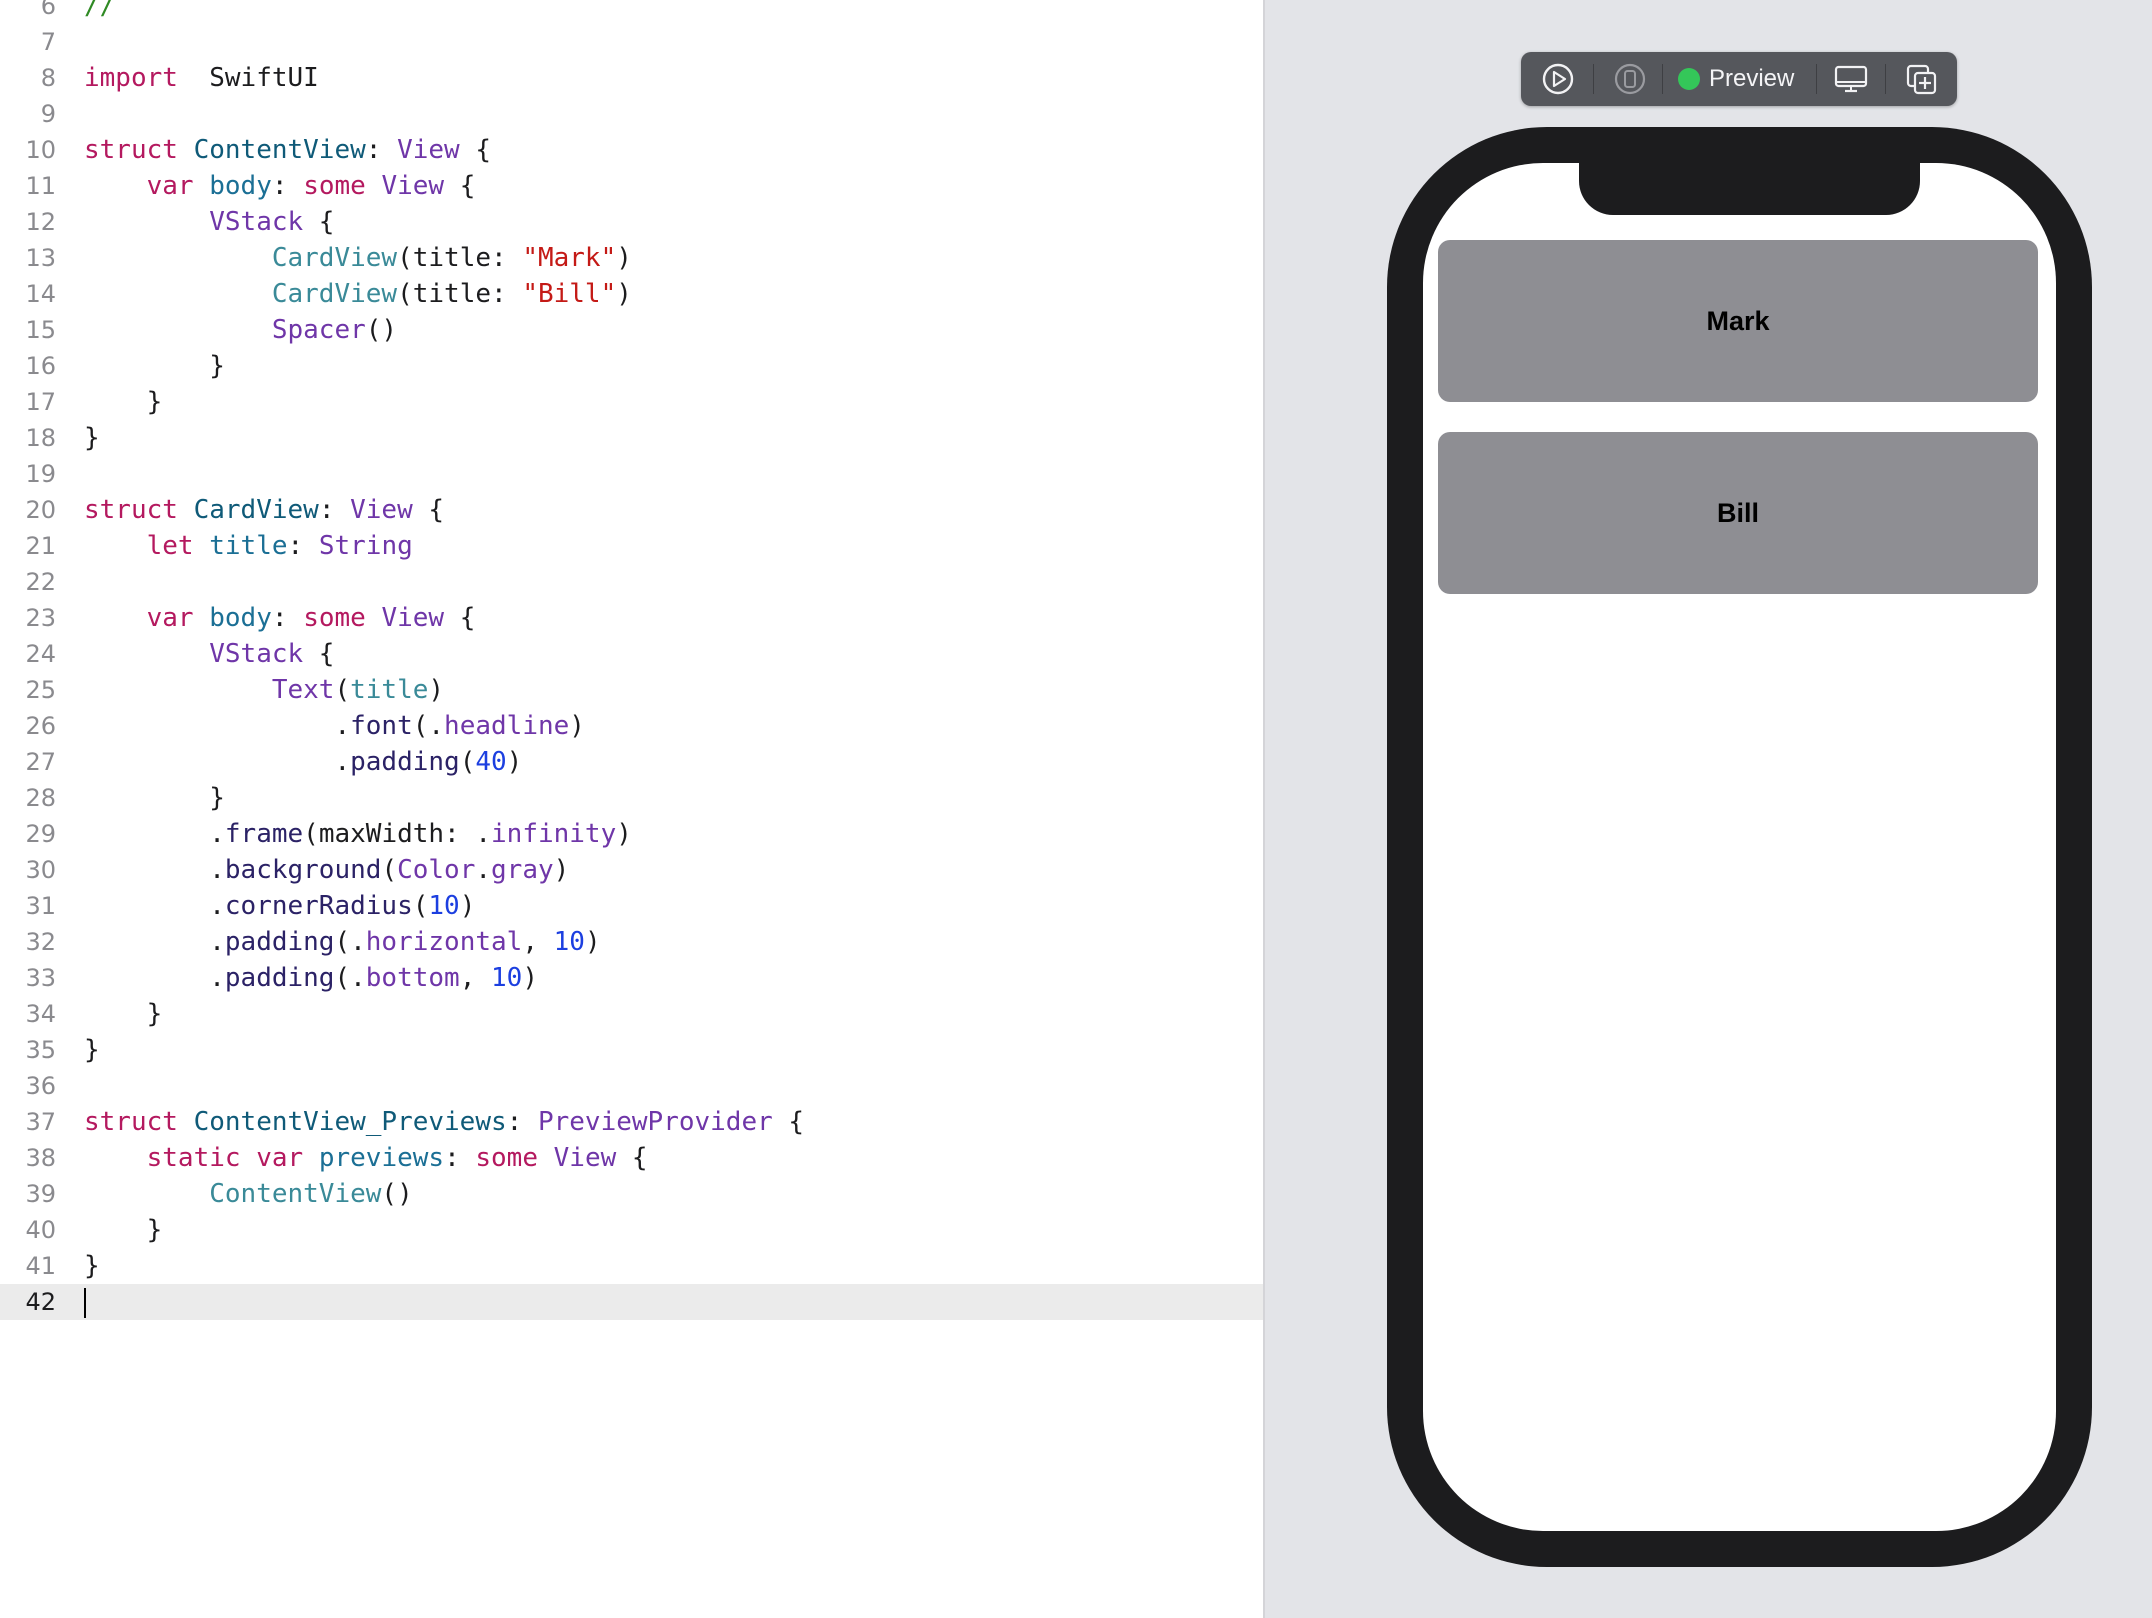 The height and width of the screenshot is (1618, 2152). I want to click on code-line: 38 static var previews: some View {, so click(631, 1158).